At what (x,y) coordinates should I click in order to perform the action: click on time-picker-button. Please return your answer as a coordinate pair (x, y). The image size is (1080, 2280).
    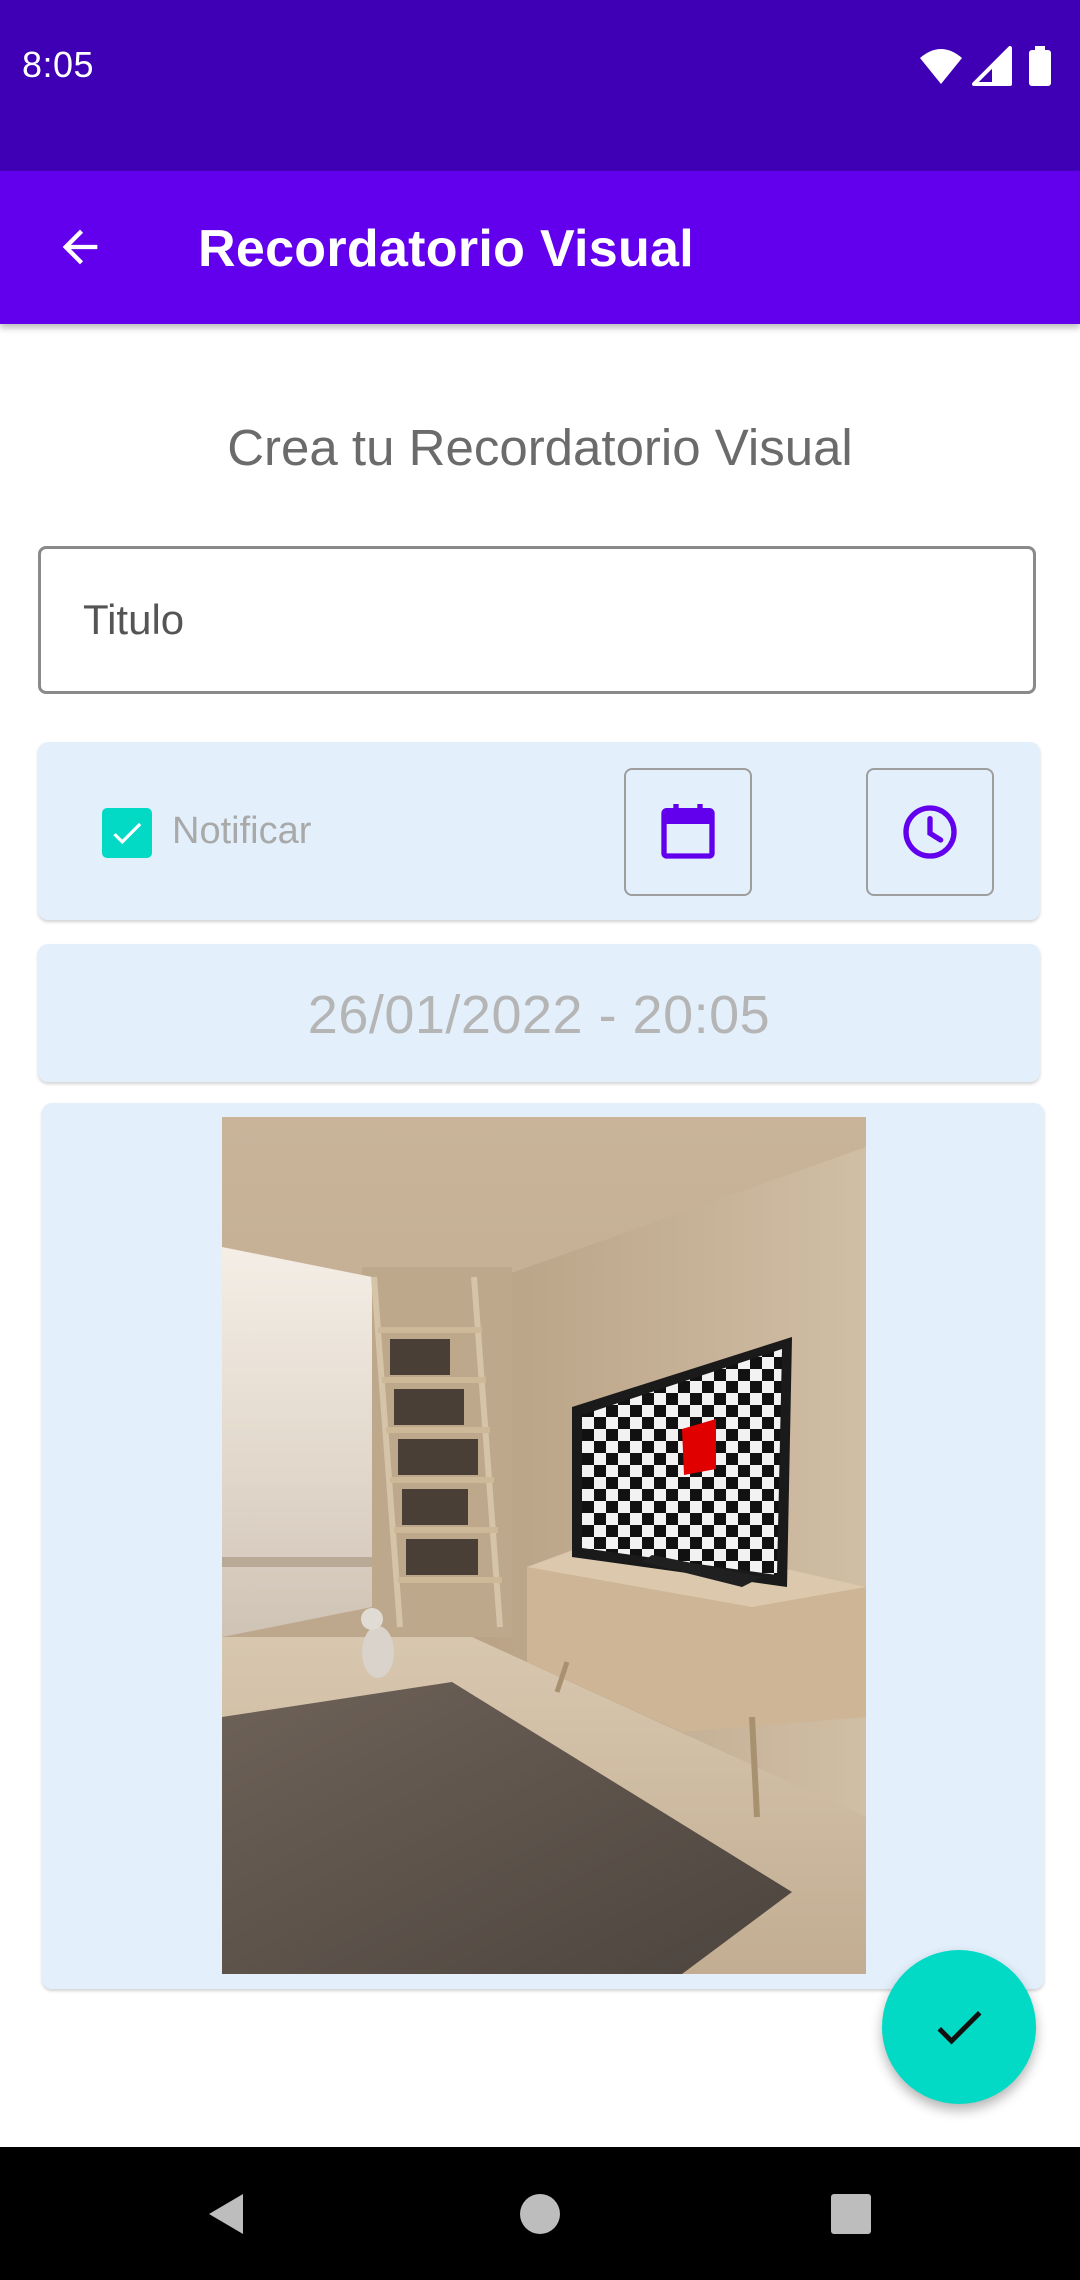
    Looking at the image, I should click on (930, 832).